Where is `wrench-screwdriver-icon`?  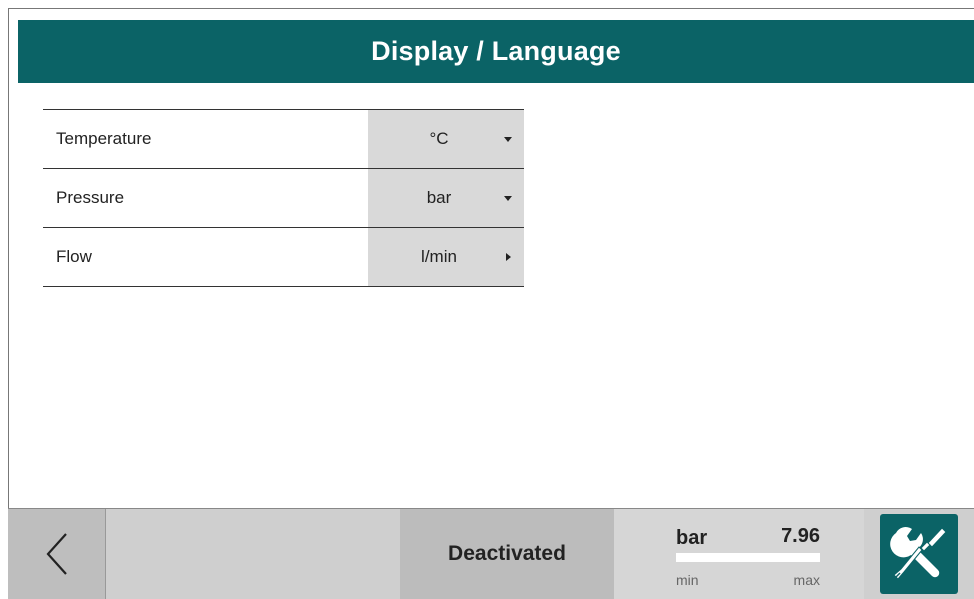 wrench-screwdriver-icon is located at coordinates (918, 553).